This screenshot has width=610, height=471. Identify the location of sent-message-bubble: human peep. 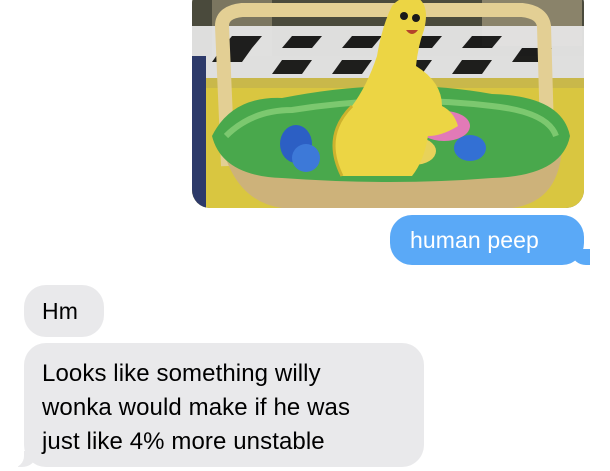
(495, 240).